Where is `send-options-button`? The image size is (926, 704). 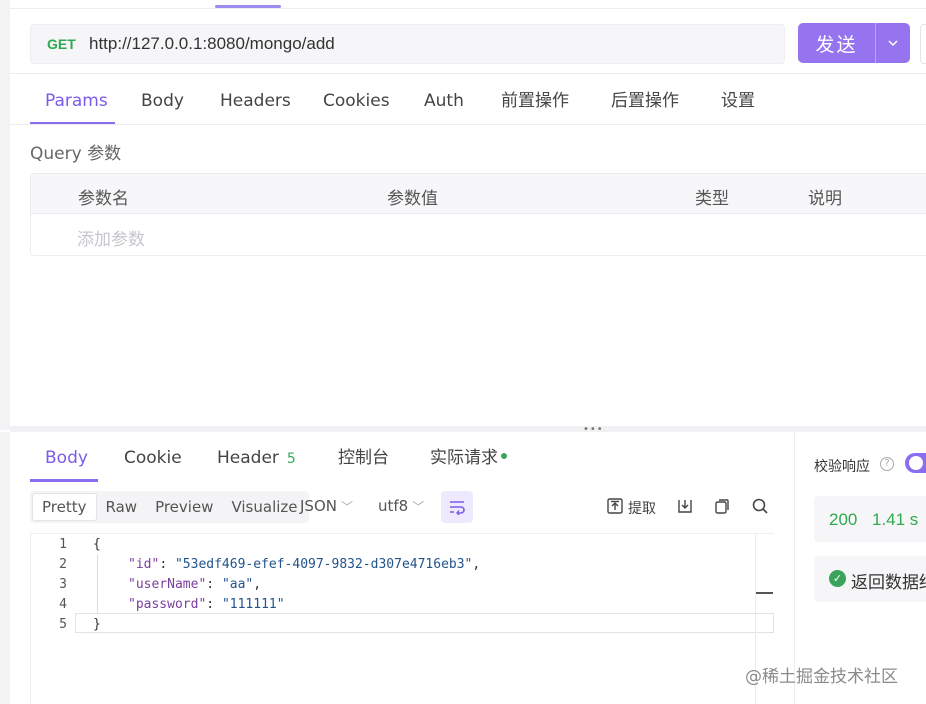 send-options-button is located at coordinates (893, 43).